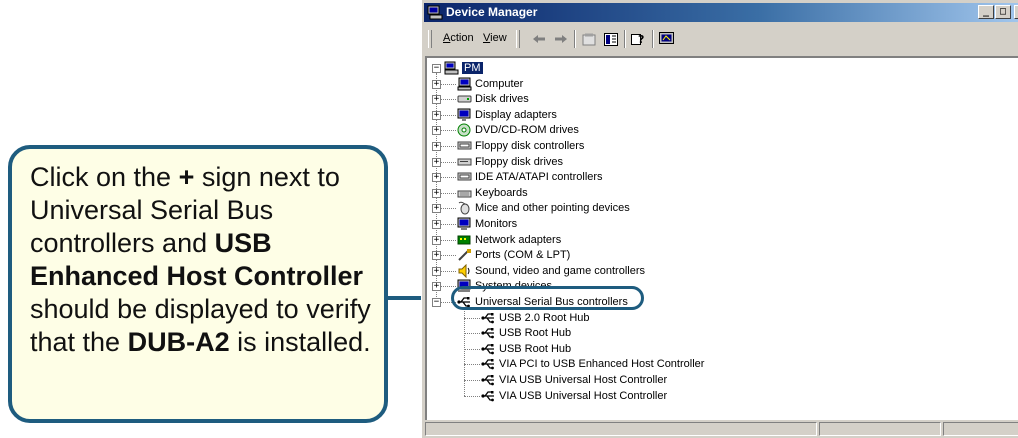  Describe the element at coordinates (543, 208) in the screenshot. I see `tree-category: Mice and other pointing devices` at that location.